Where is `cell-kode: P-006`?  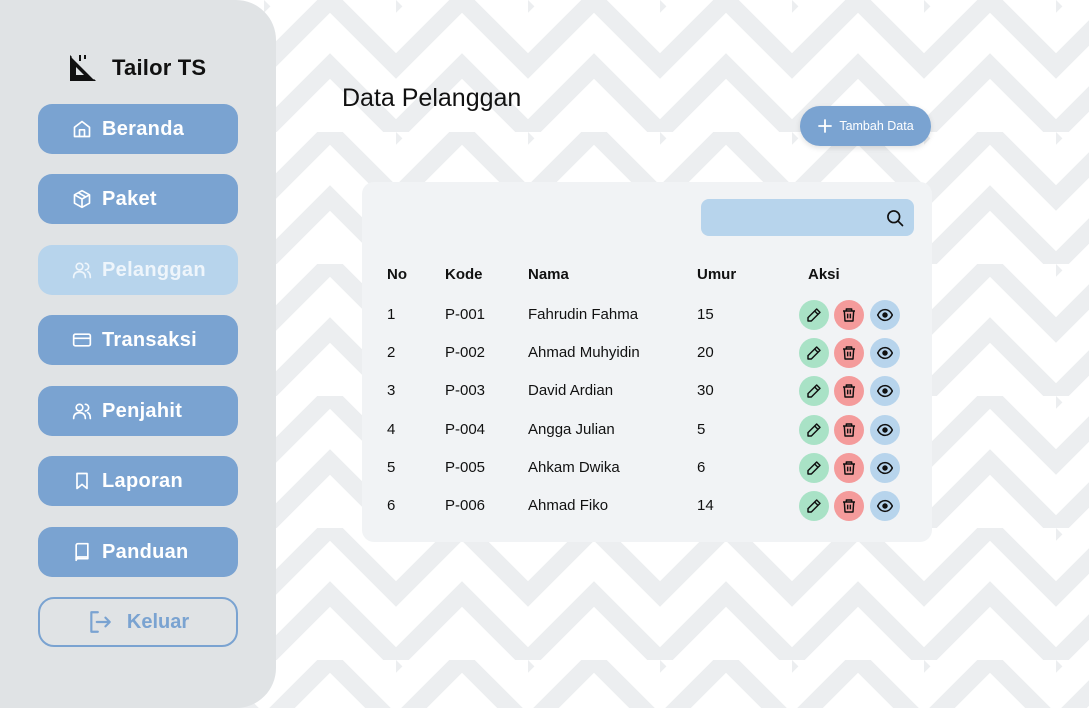 cell-kode: P-006 is located at coordinates (465, 505).